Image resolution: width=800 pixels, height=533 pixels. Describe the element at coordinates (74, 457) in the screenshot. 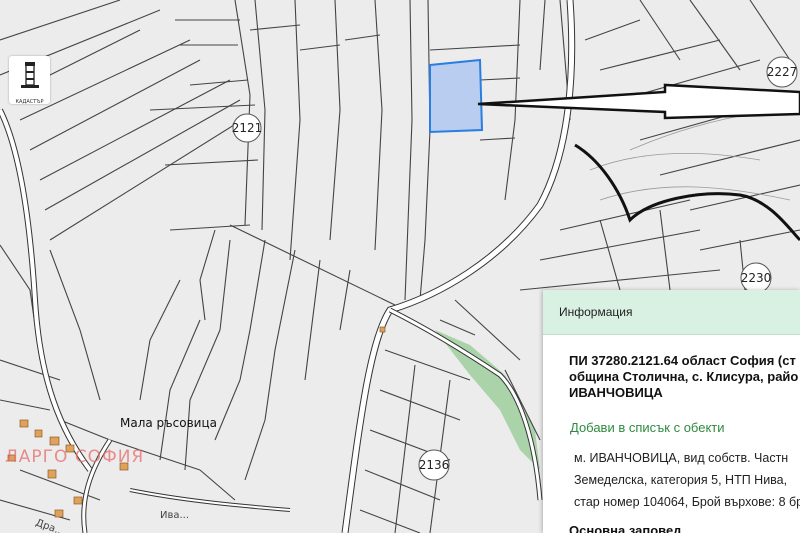

I see `watermark: ЛАРГО СОФИЯ` at that location.